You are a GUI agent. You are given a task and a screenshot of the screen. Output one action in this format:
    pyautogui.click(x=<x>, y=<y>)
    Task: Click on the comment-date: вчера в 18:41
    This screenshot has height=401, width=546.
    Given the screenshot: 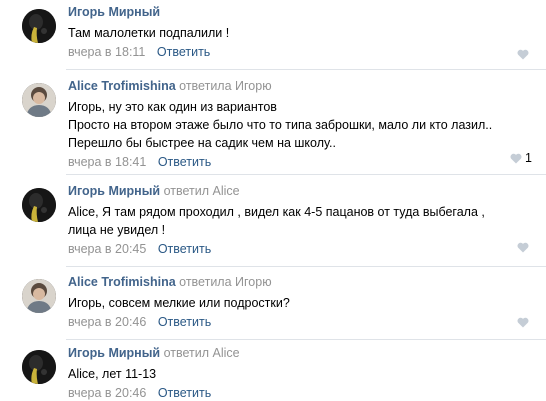 What is the action you would take?
    pyautogui.click(x=107, y=162)
    